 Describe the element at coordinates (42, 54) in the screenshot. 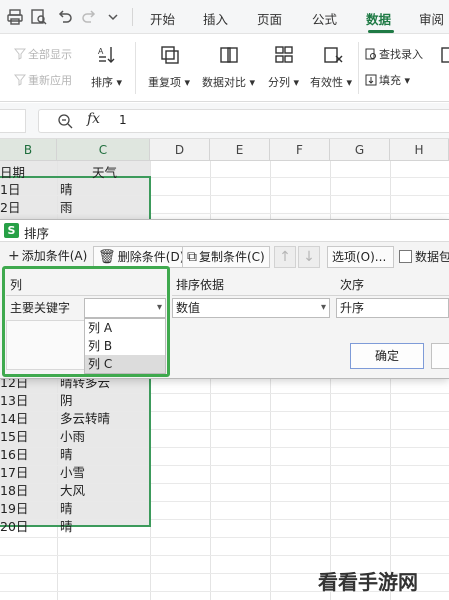

I see `show-all-button: 全部显示` at that location.